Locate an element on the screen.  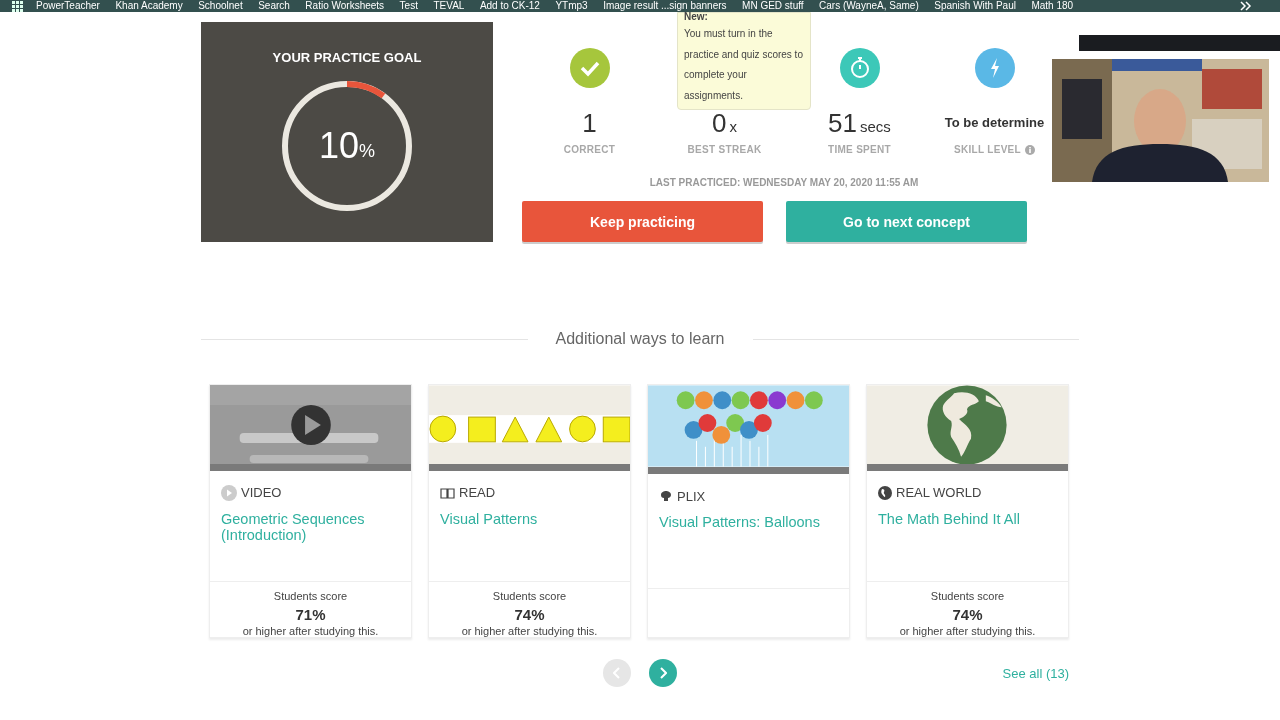
info-icon is located at coordinates (1030, 149).